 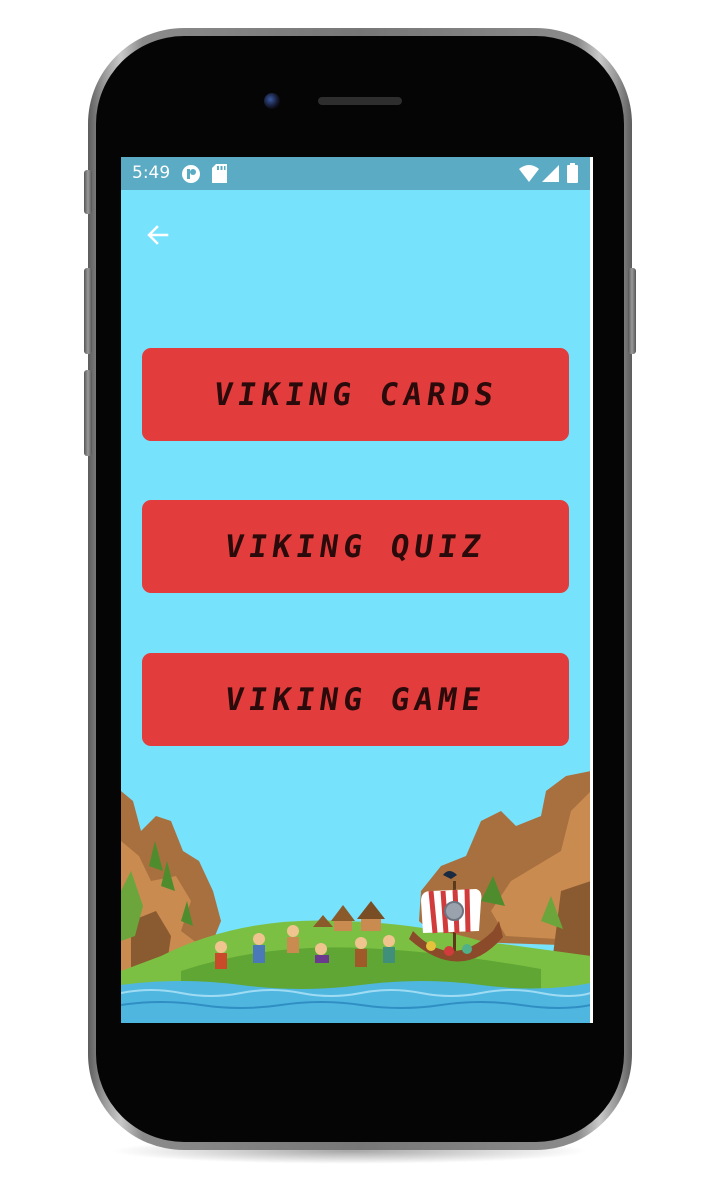 What do you see at coordinates (88, 413) in the screenshot?
I see `volume-down-button` at bounding box center [88, 413].